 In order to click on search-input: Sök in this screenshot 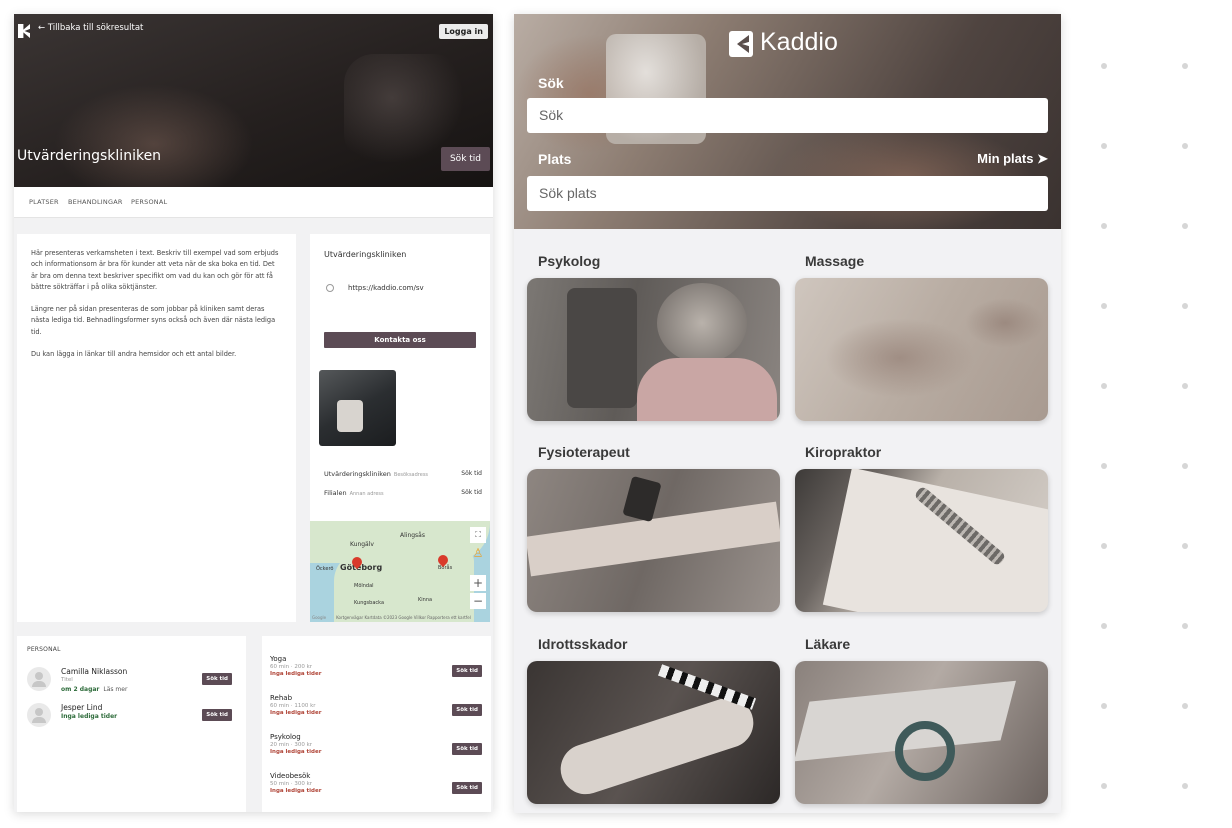, I will do `click(787, 115)`.